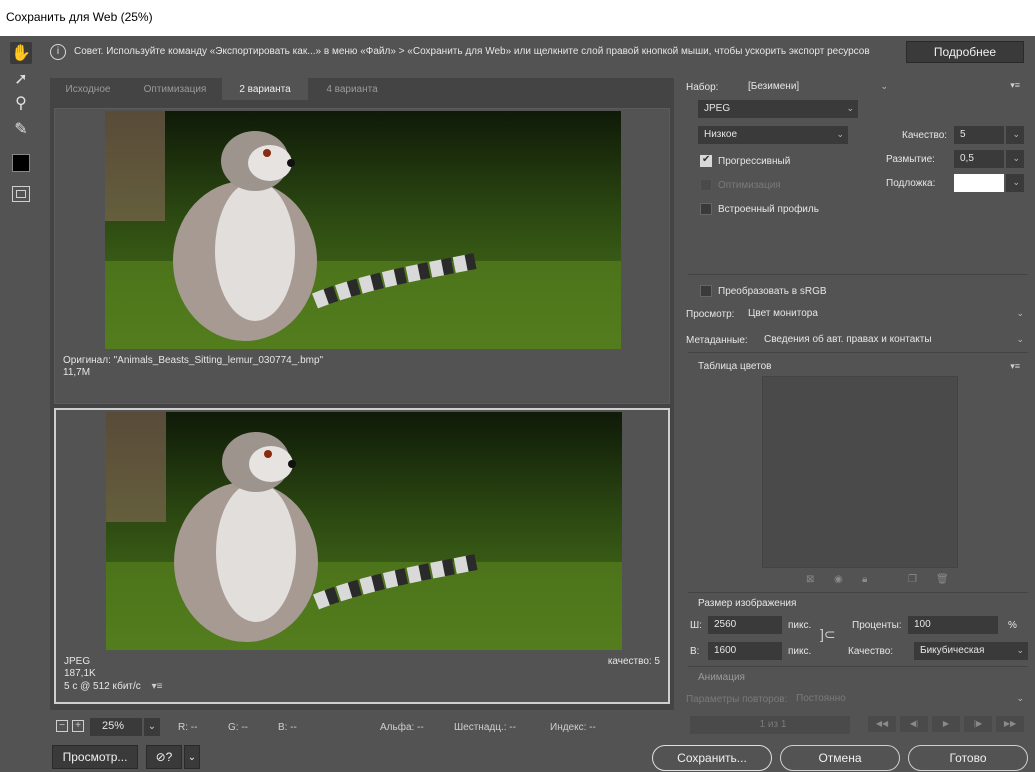  I want to click on quality-field: 5, so click(979, 135).